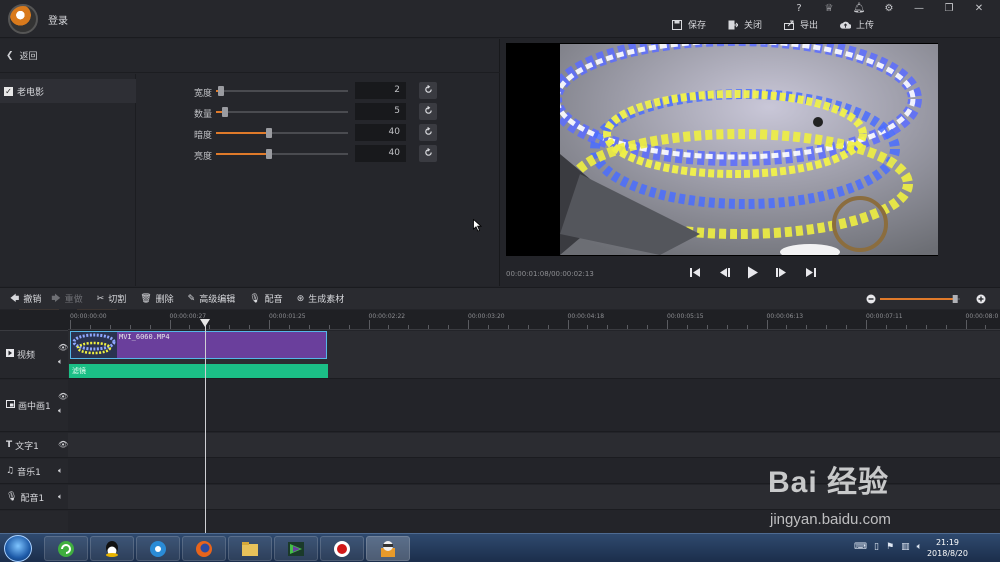 The image size is (1000, 562). Describe the element at coordinates (146, 298) in the screenshot. I see `trash-icon: 🗑︎` at that location.